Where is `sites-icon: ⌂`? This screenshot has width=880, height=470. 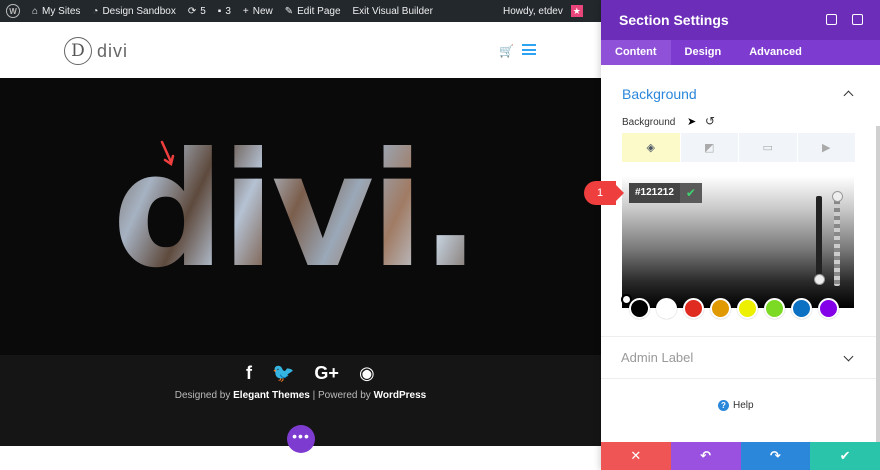
sites-icon: ⌂ is located at coordinates (35, 11).